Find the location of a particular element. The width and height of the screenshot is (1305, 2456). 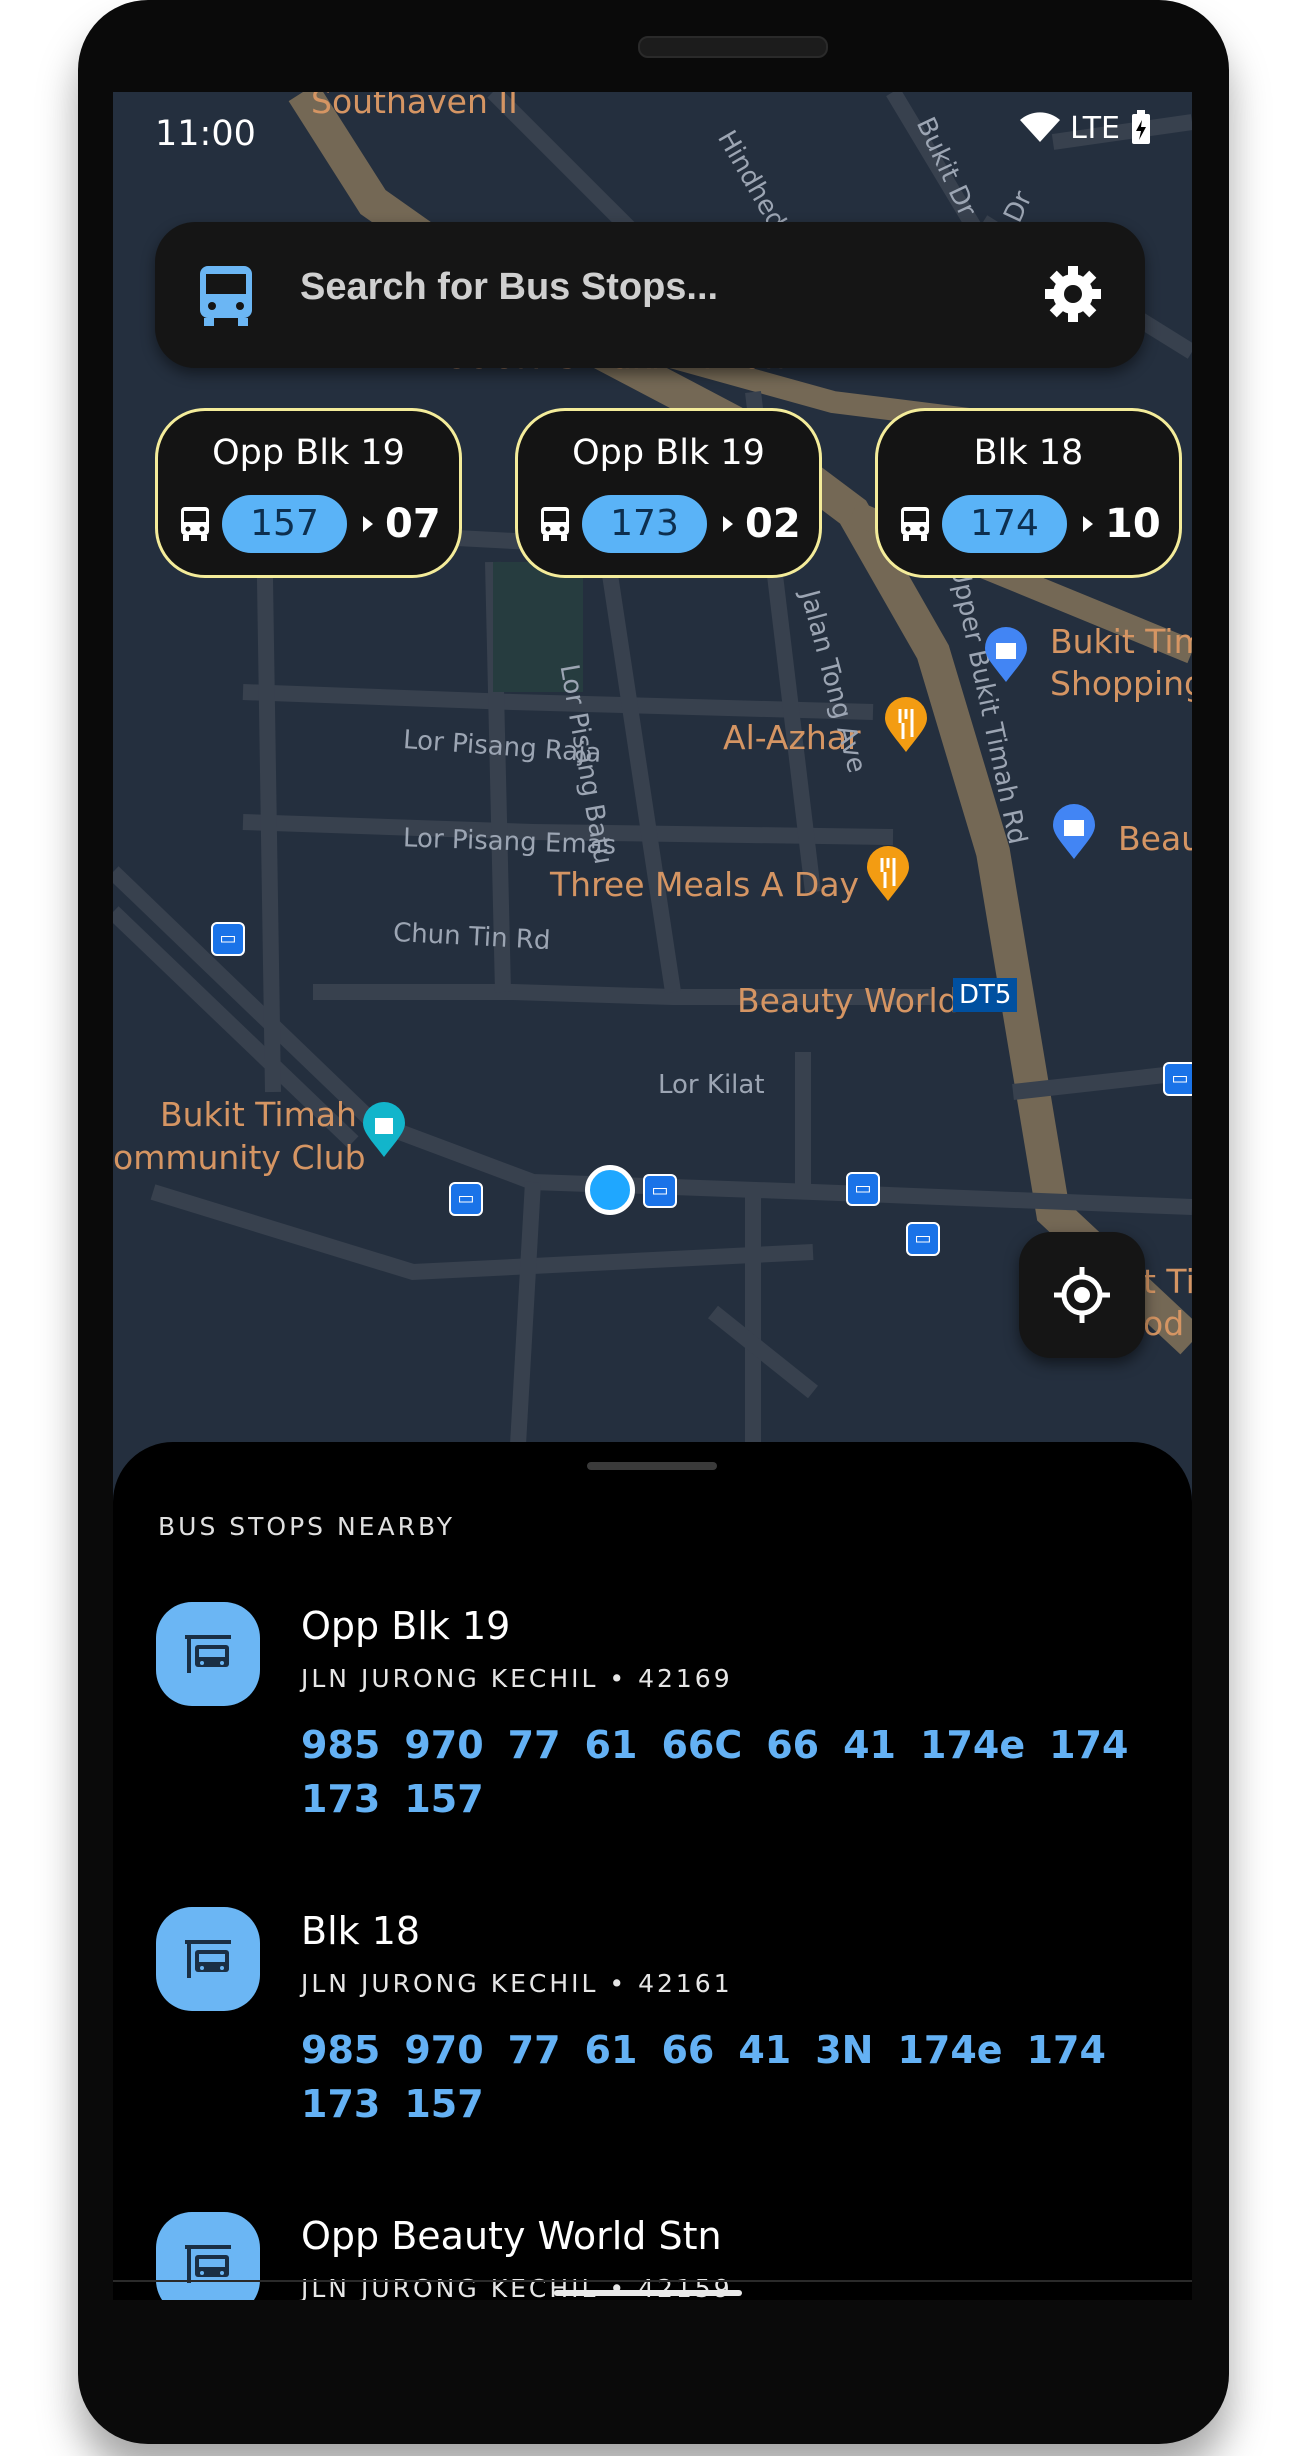

map-label: od is located at coordinates (1164, 1323).